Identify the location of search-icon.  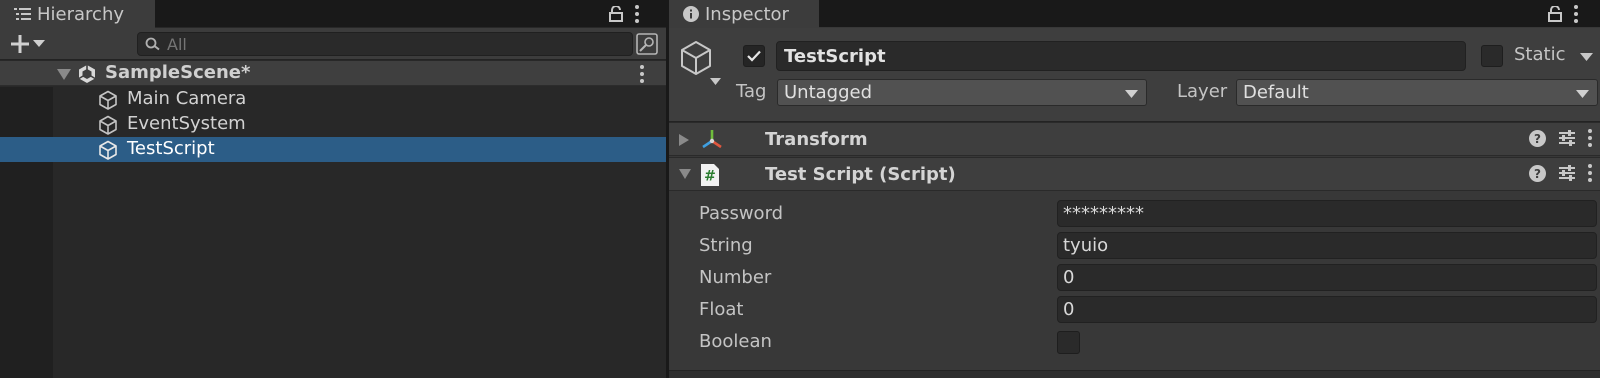
(153, 44).